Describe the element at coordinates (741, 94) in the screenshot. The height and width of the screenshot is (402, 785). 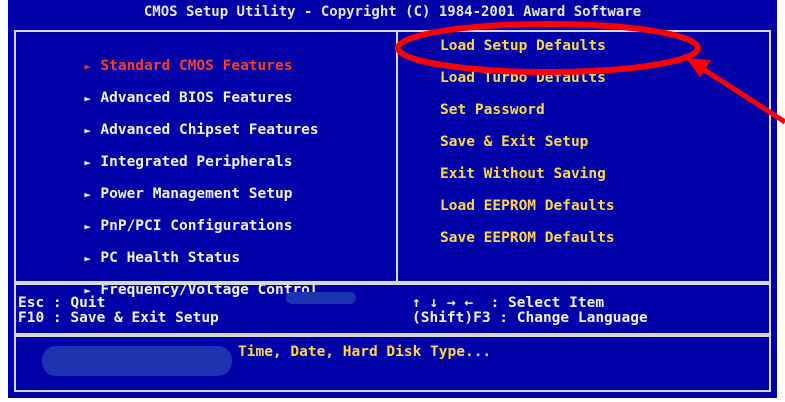
I see `pointer-arrow-shaft` at that location.